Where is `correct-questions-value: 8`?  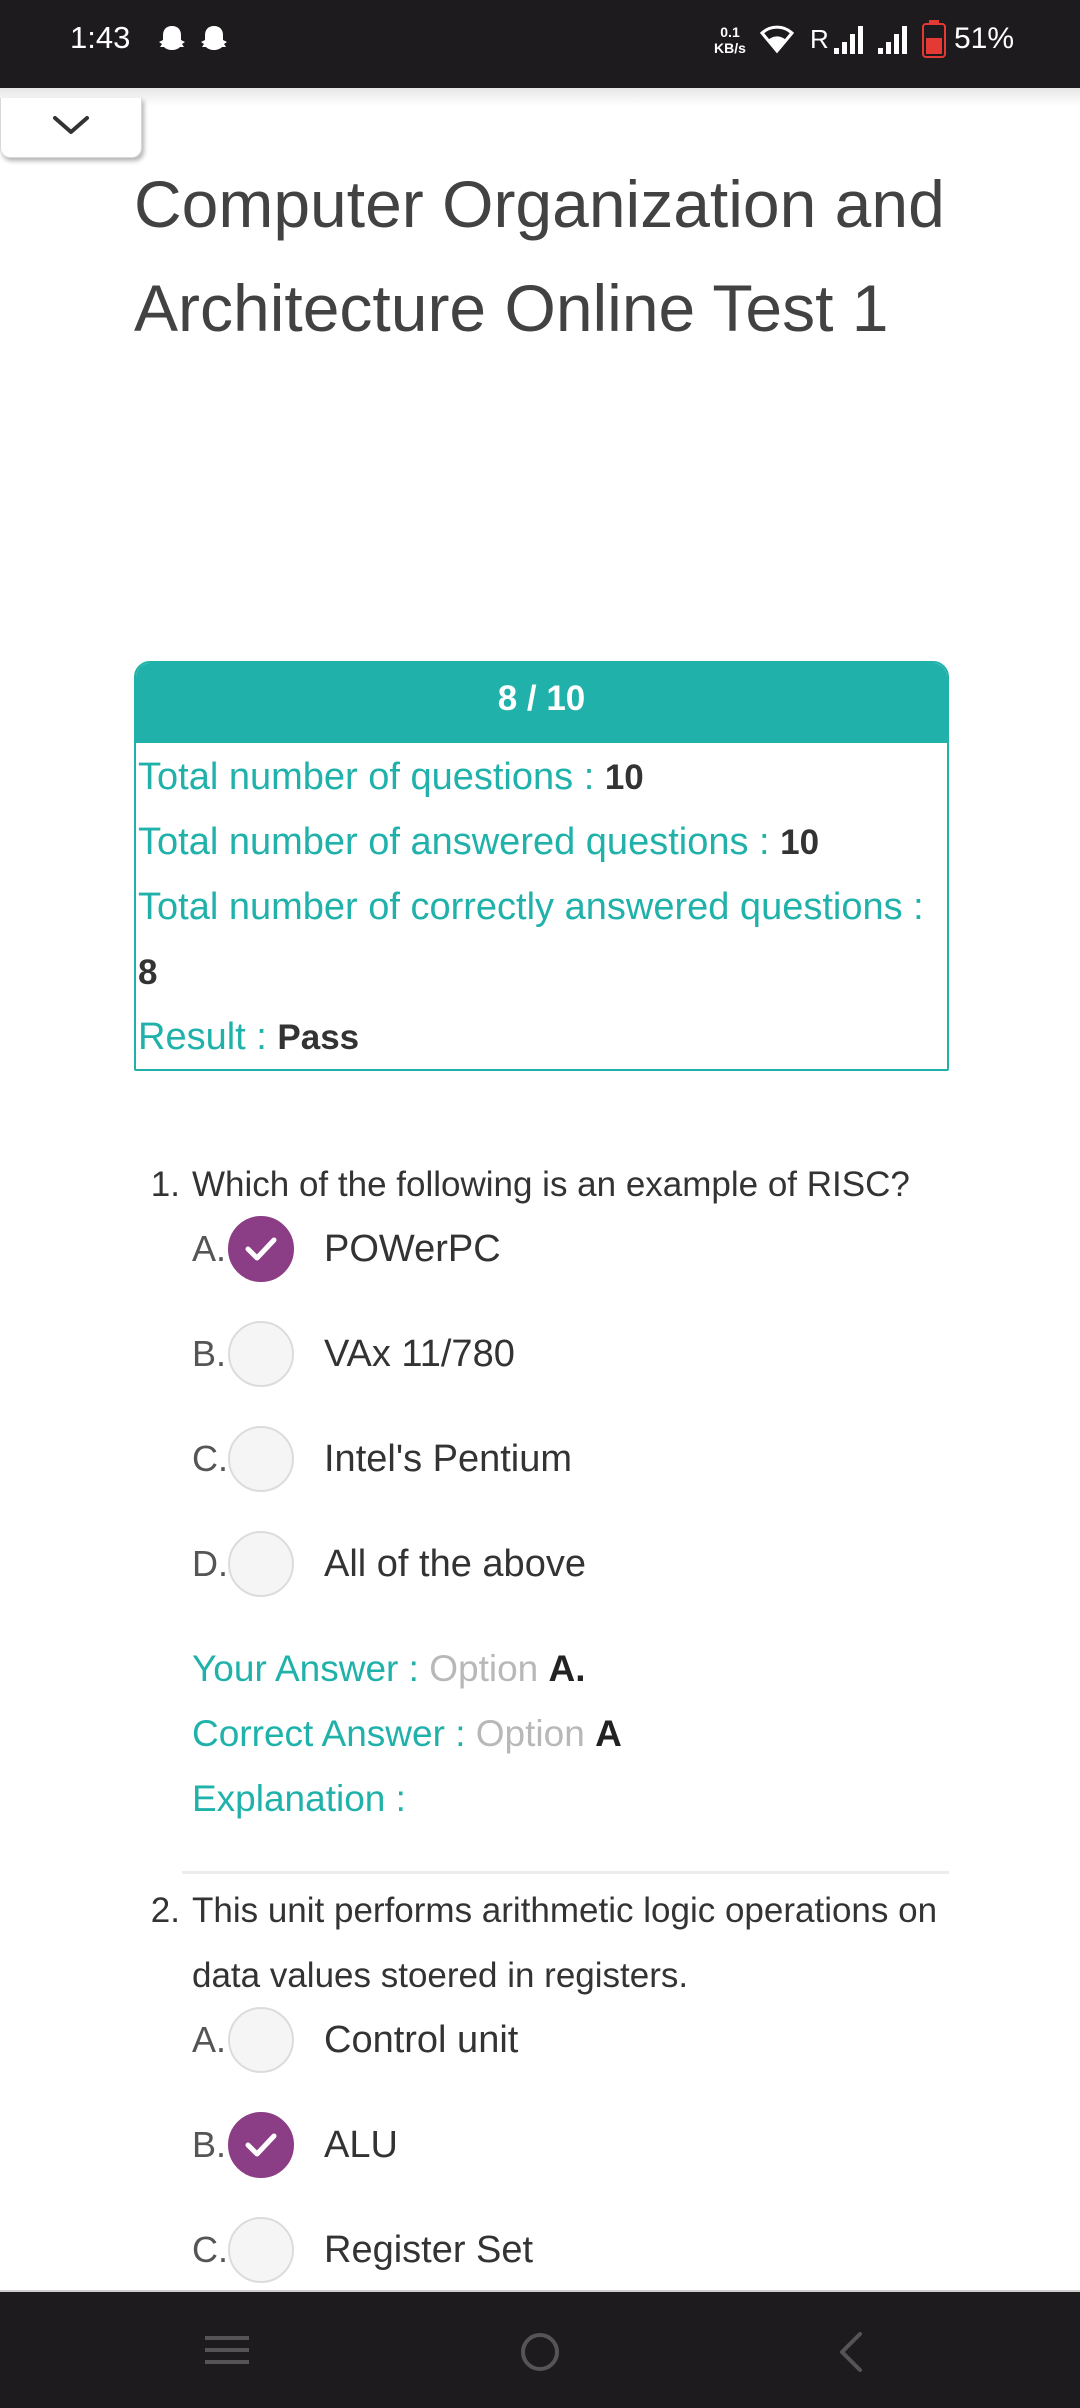
correct-questions-value: 8 is located at coordinates (148, 972).